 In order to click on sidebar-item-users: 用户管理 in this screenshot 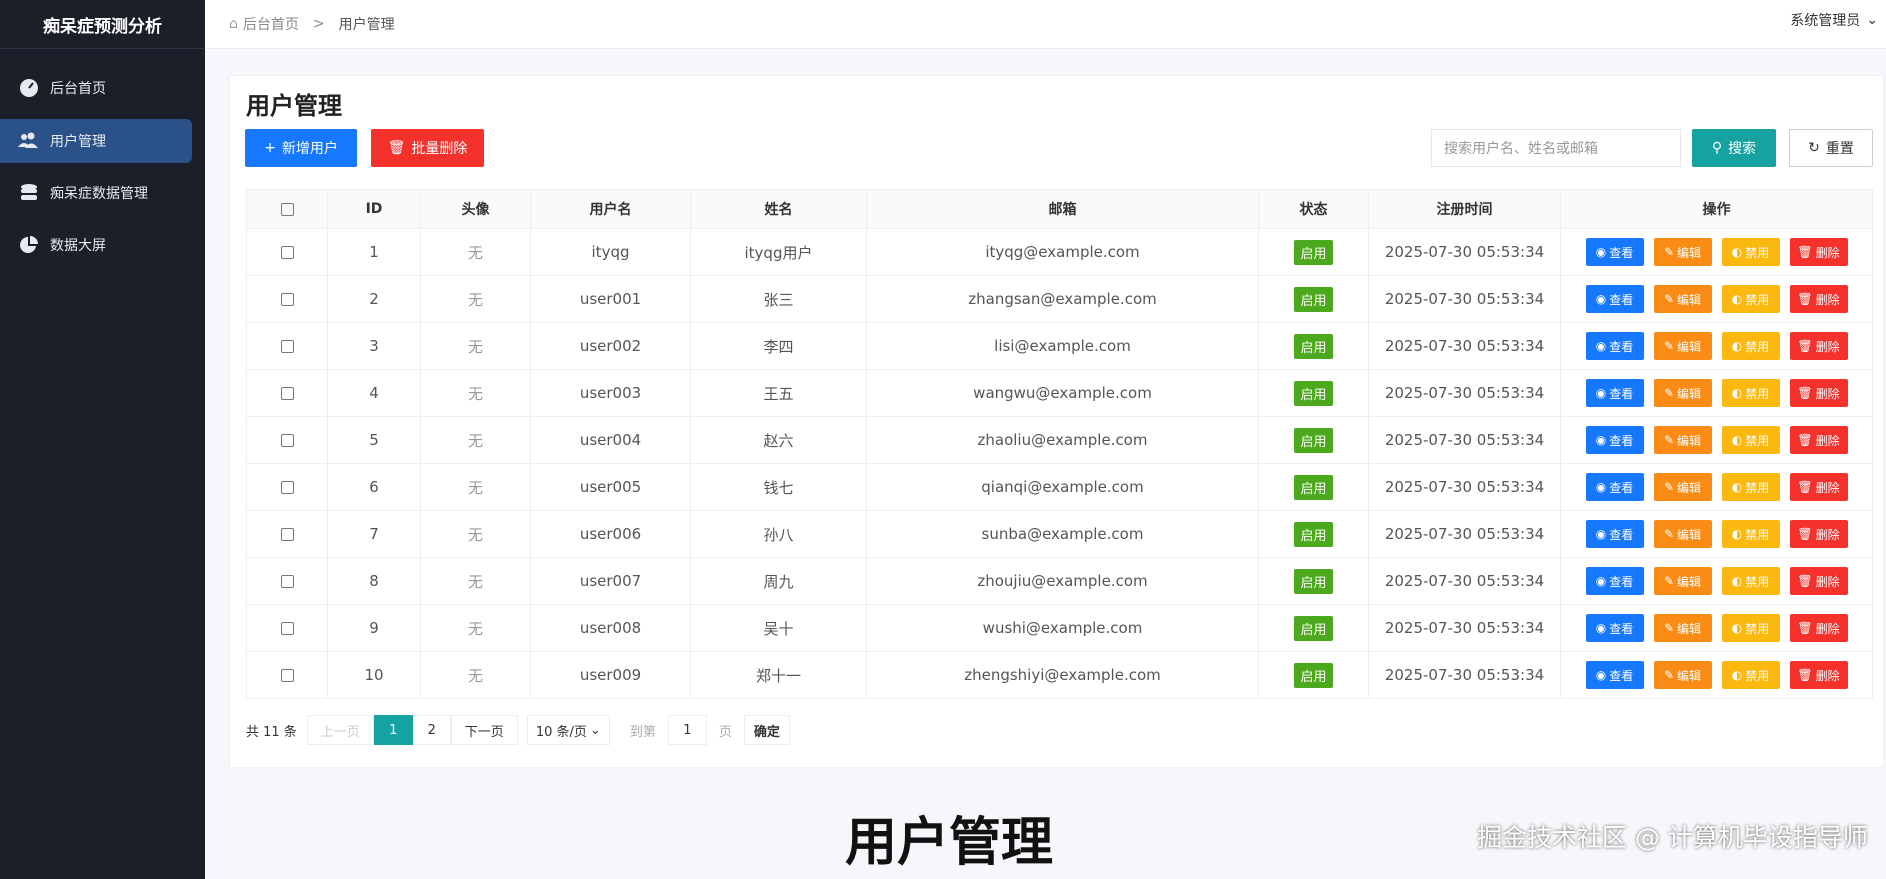, I will do `click(96, 141)`.